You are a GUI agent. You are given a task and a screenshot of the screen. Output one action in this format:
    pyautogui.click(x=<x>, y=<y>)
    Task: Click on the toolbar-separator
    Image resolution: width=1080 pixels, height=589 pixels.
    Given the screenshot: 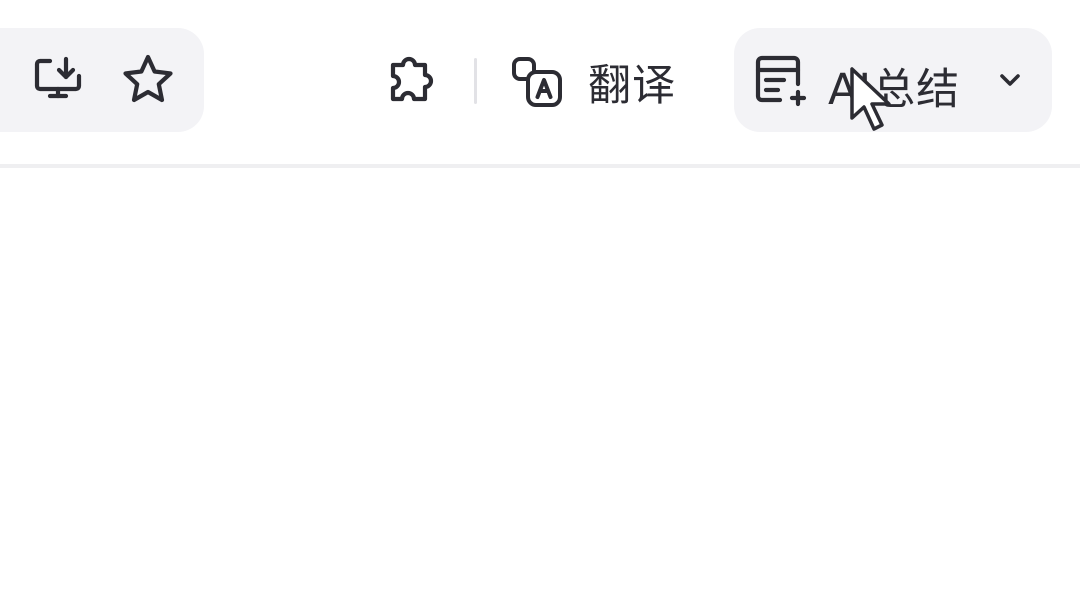 What is the action you would take?
    pyautogui.click(x=475, y=81)
    